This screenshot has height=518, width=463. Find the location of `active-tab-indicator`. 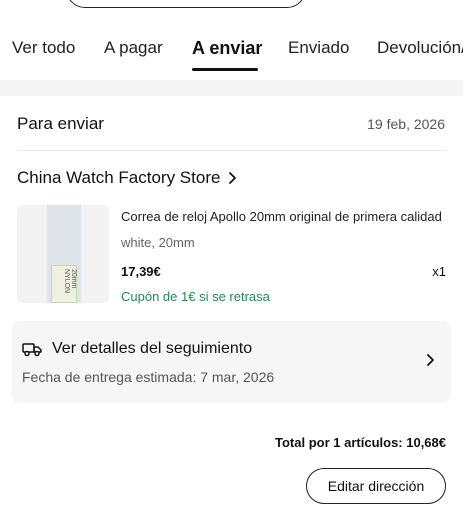

active-tab-indicator is located at coordinates (225, 69).